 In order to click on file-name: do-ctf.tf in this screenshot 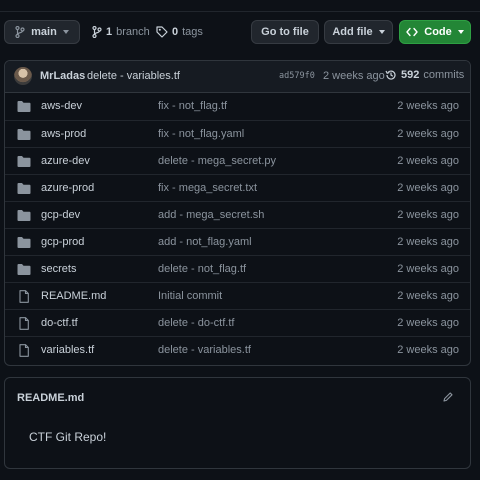, I will do `click(59, 323)`.